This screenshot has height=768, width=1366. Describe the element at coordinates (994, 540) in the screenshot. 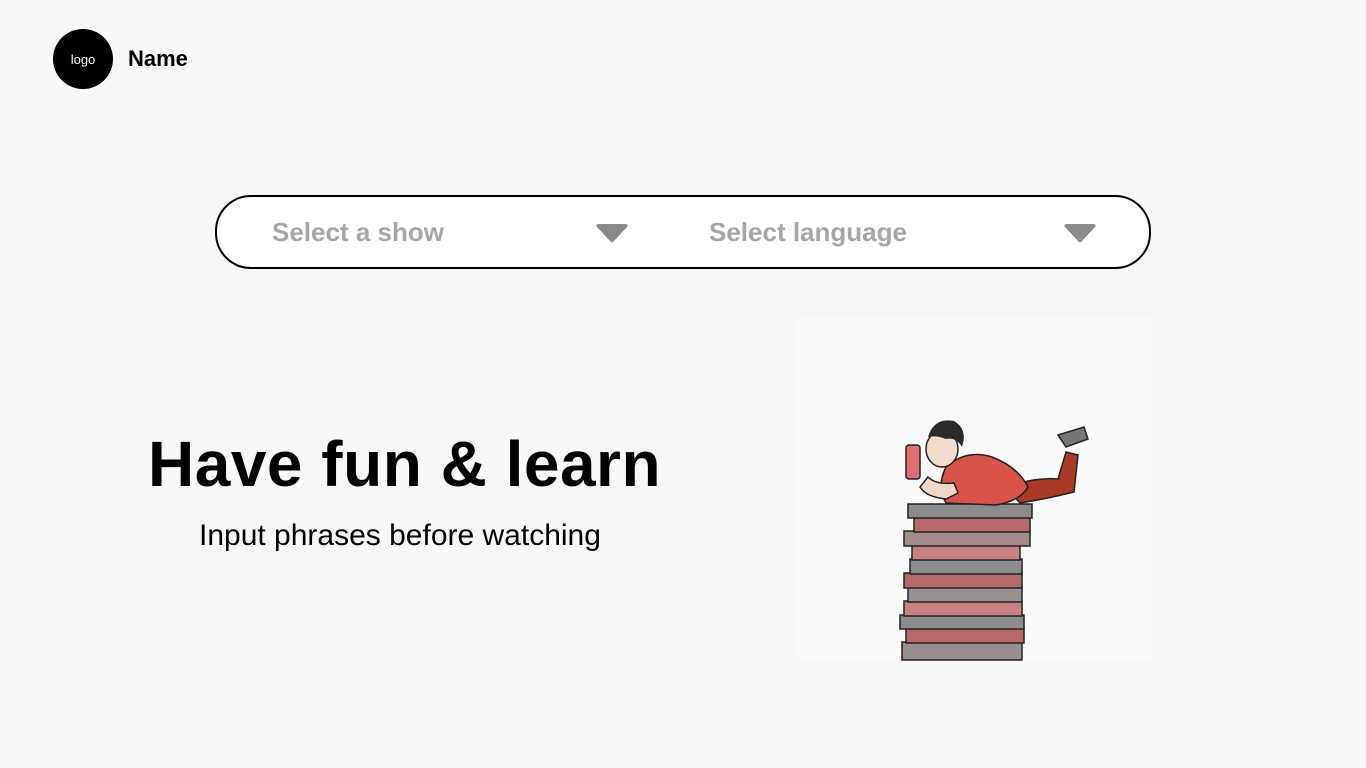

I see `reading-person-icon` at that location.